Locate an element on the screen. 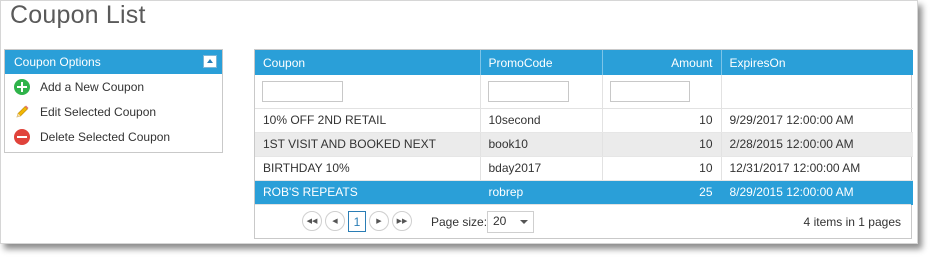 Image resolution: width=931 pixels, height=257 pixels. column-header-promocode: PromoCode is located at coordinates (541, 62).